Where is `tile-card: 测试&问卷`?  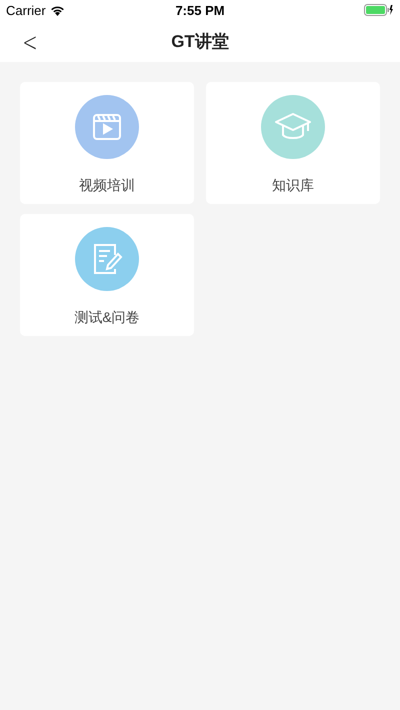
tile-card: 测试&问卷 is located at coordinates (107, 275).